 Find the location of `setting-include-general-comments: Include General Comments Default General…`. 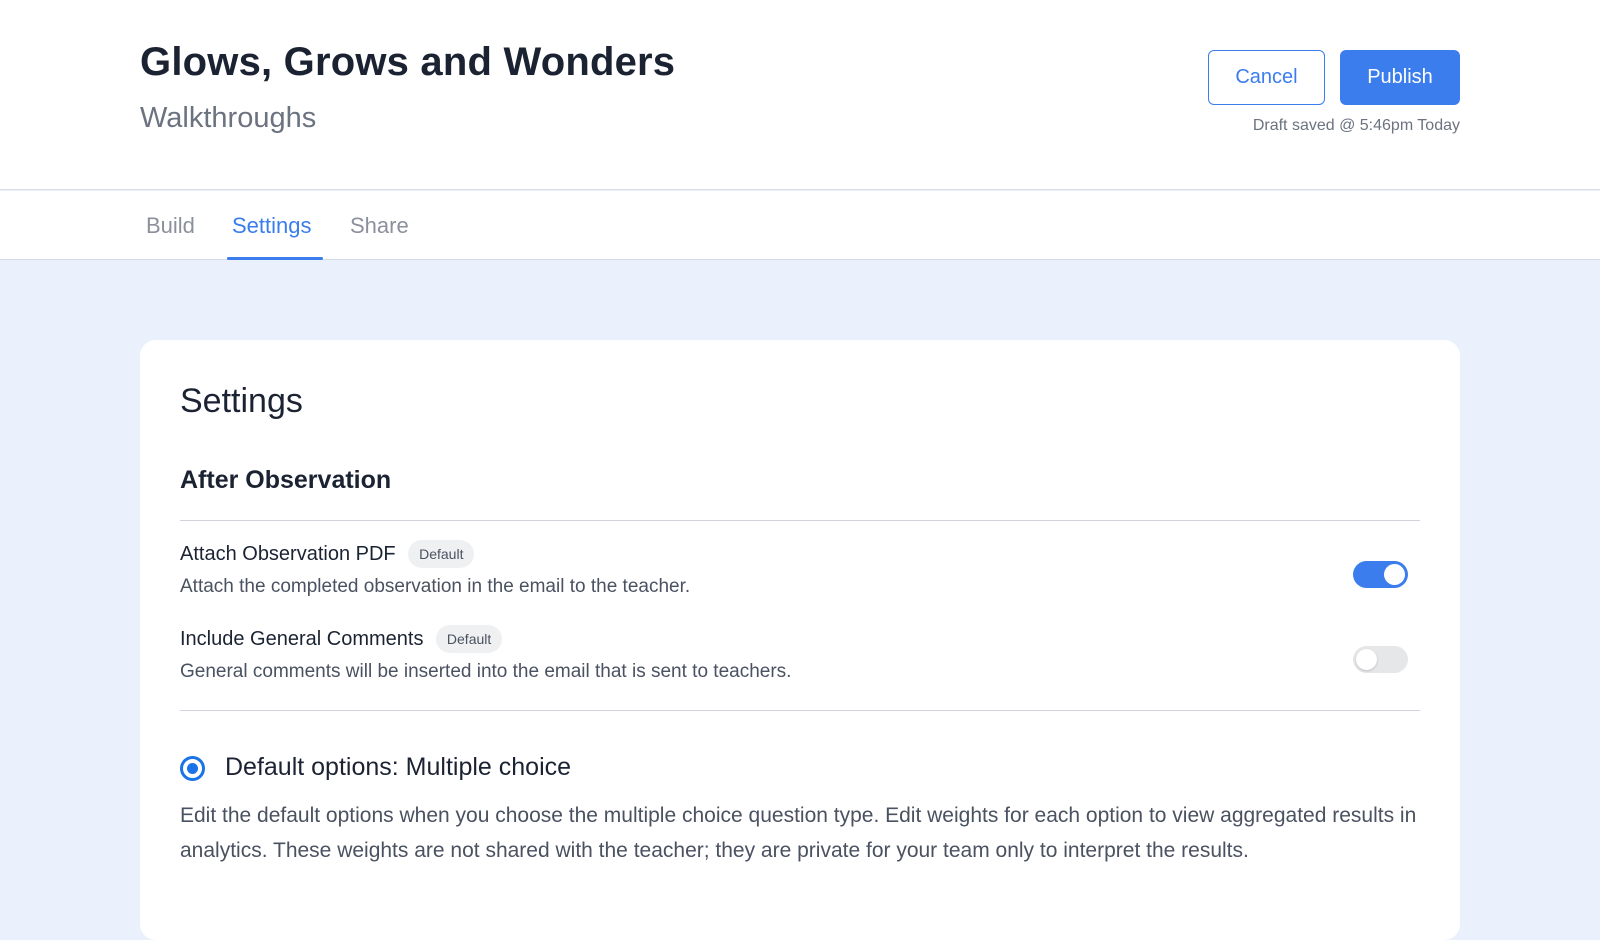

setting-include-general-comments: Include General Comments Default General… is located at coordinates (800, 654).